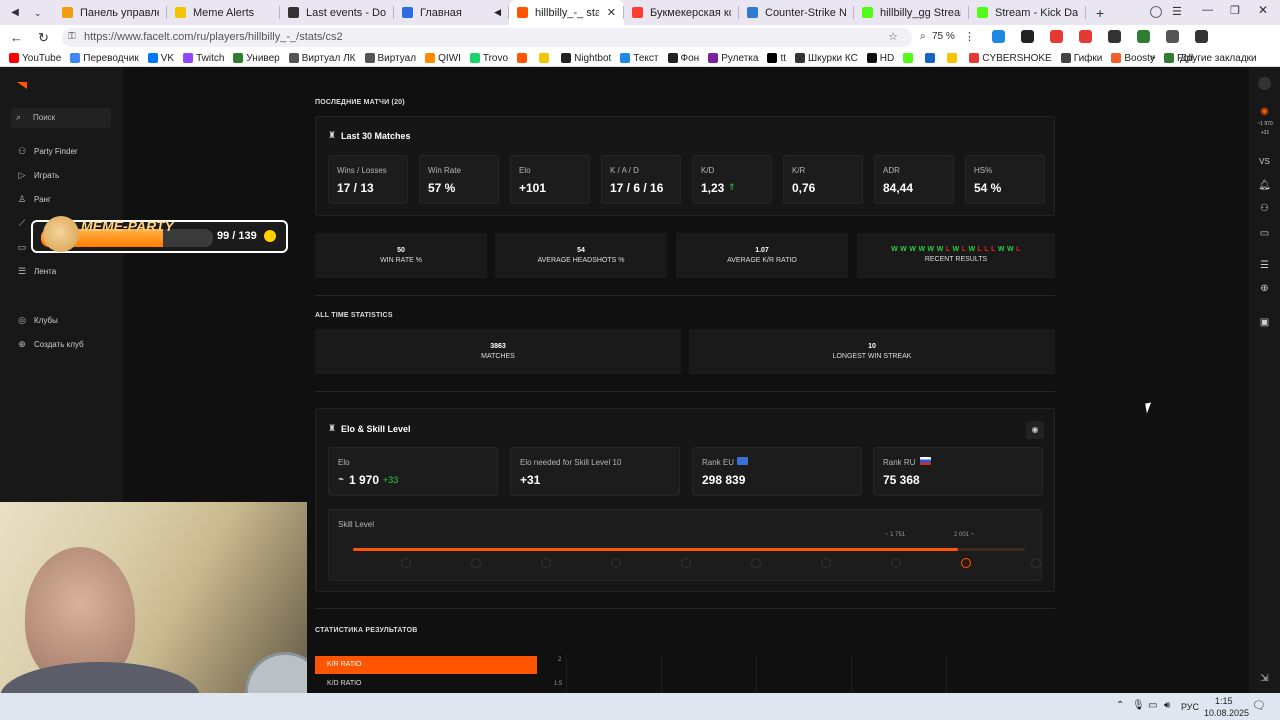  Describe the element at coordinates (1190, 707) in the screenshot. I see `language-indicator: РУС` at that location.